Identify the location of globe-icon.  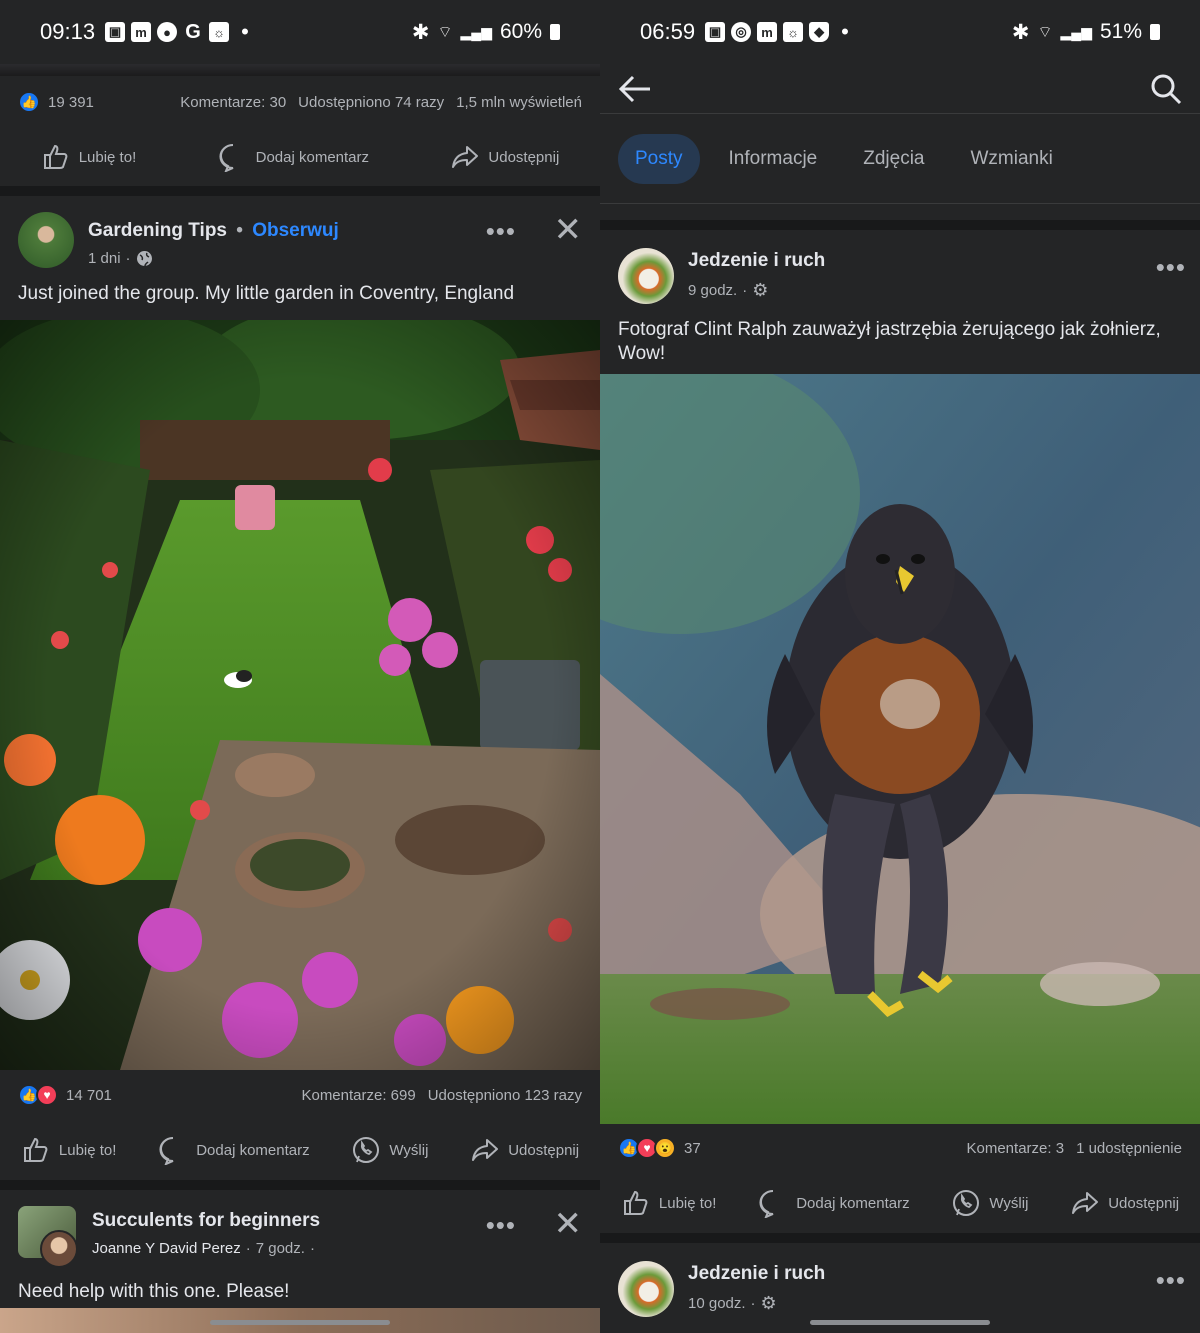
(144, 259).